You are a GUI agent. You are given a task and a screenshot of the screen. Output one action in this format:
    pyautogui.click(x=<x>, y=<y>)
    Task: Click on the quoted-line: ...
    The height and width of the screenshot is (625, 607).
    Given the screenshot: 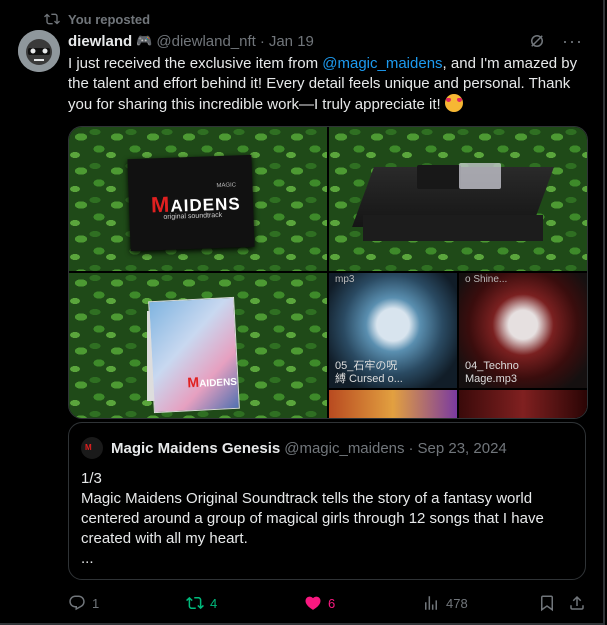 What is the action you would take?
    pyautogui.click(x=87, y=558)
    